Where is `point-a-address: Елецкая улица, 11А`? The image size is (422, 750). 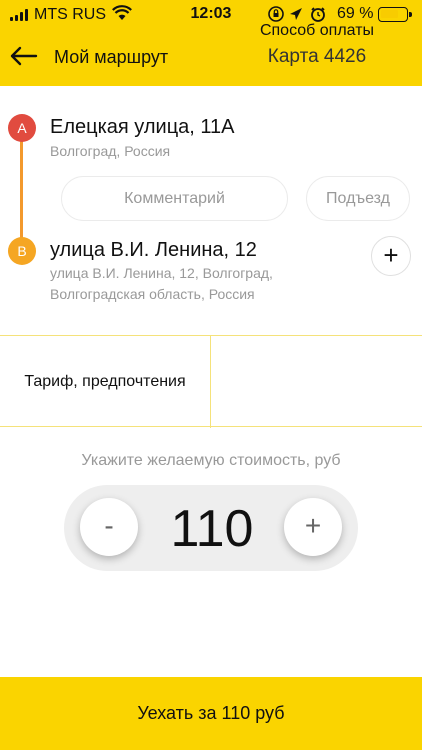 point-a-address: Елецкая улица, 11А is located at coordinates (142, 127).